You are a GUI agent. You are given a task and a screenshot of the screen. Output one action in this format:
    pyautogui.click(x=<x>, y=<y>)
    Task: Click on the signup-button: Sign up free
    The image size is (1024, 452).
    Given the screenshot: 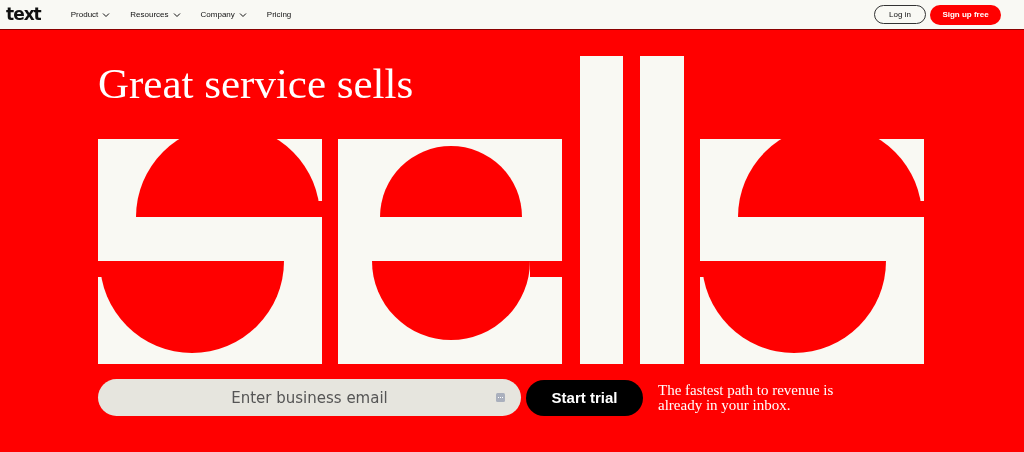 What is the action you would take?
    pyautogui.click(x=965, y=14)
    